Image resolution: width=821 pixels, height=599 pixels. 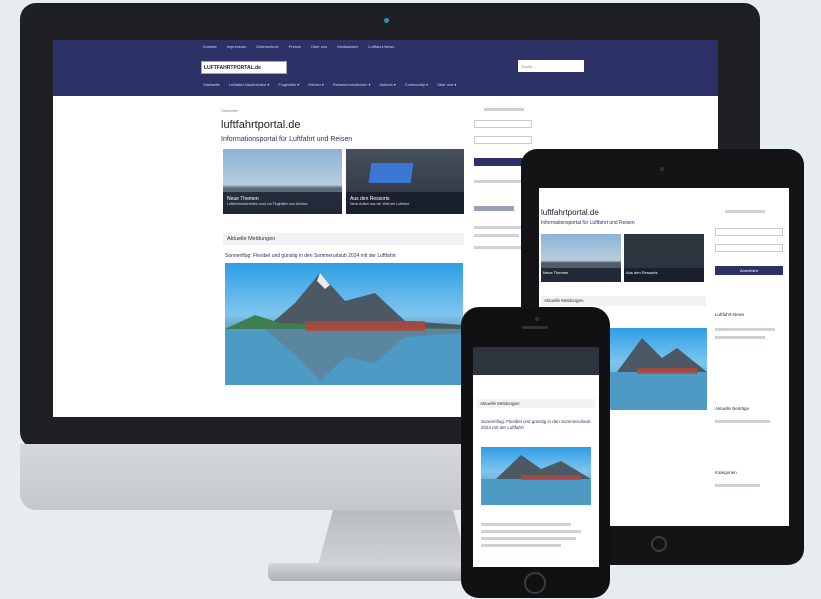 What do you see at coordinates (347, 46) in the screenshot?
I see `top-link: Mediadaten` at bounding box center [347, 46].